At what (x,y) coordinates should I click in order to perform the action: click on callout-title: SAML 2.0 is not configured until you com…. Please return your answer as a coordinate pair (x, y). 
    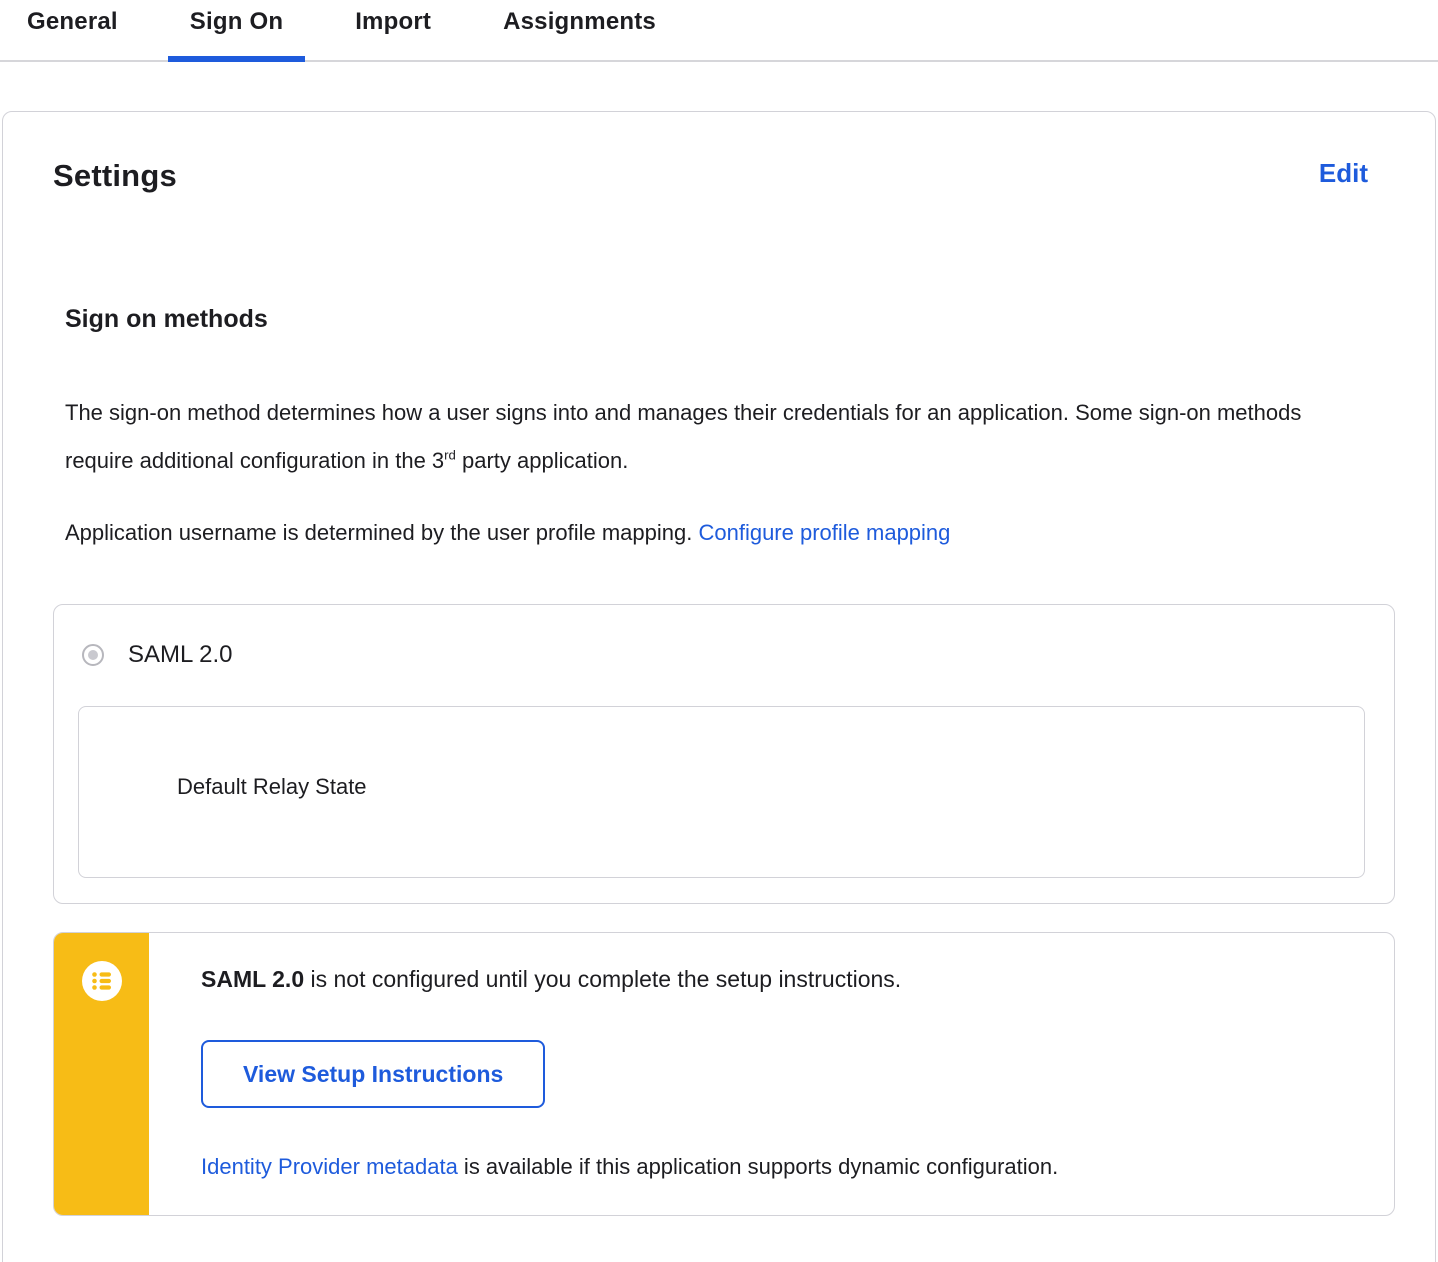
    Looking at the image, I should click on (777, 979).